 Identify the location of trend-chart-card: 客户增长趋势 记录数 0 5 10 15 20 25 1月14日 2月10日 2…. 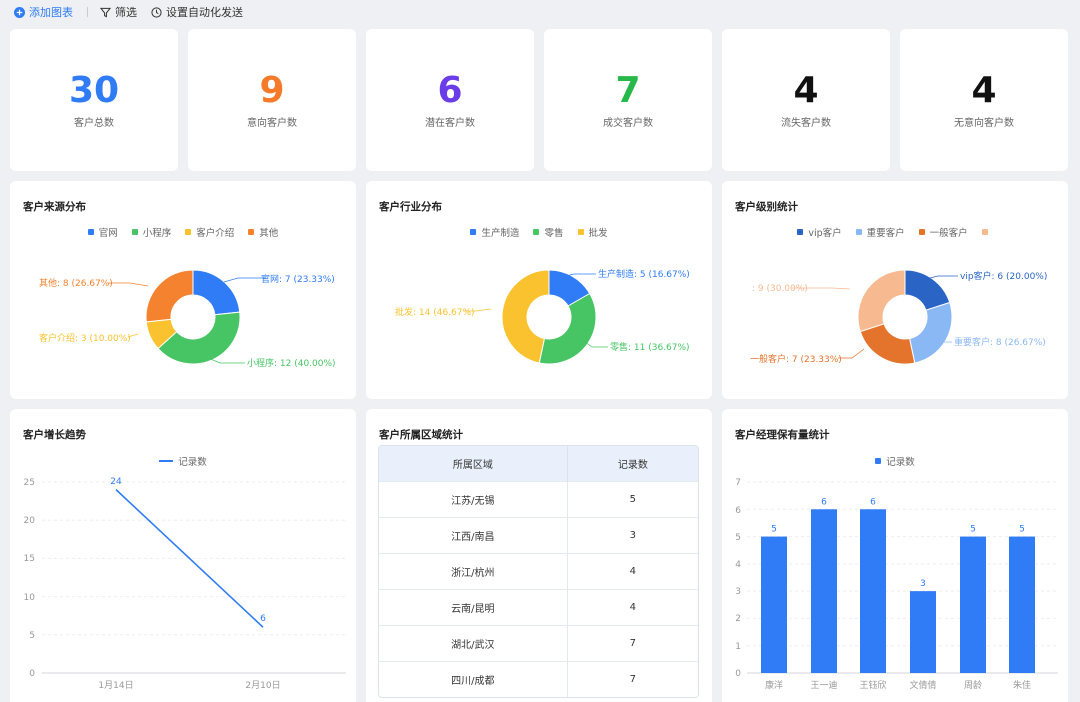
(183, 555).